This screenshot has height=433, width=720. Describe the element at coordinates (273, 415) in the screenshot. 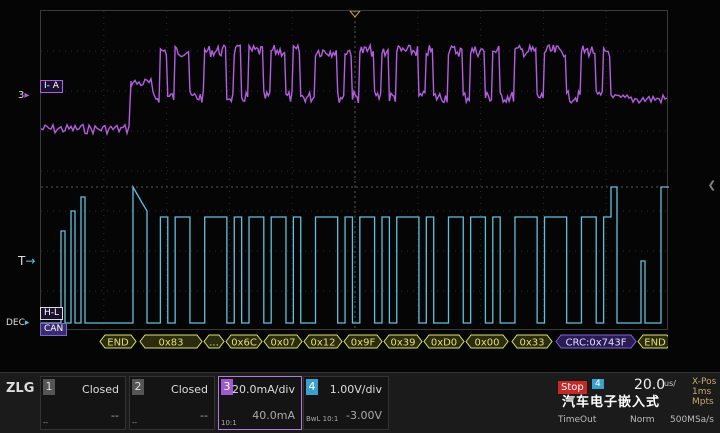

I see `channel-3-offset: 40.0mA` at that location.